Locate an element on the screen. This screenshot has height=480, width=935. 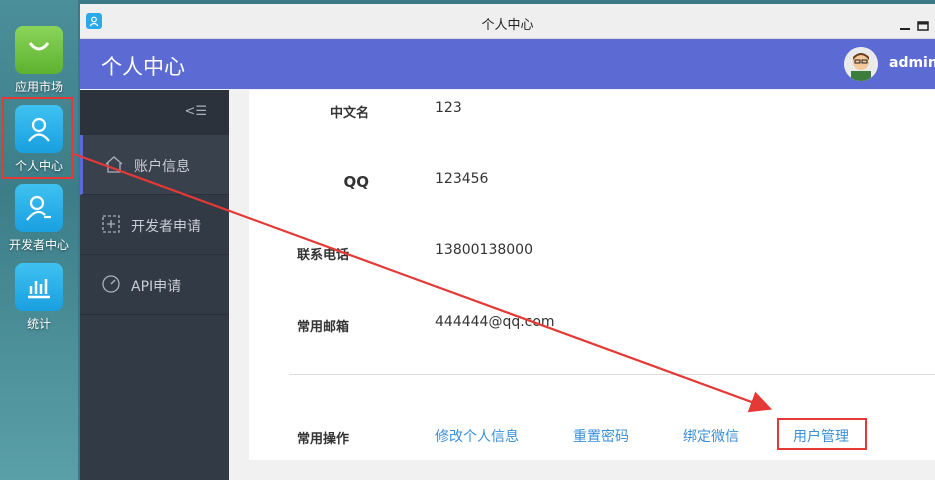
sidebar-item-label: API申请 is located at coordinates (156, 287).